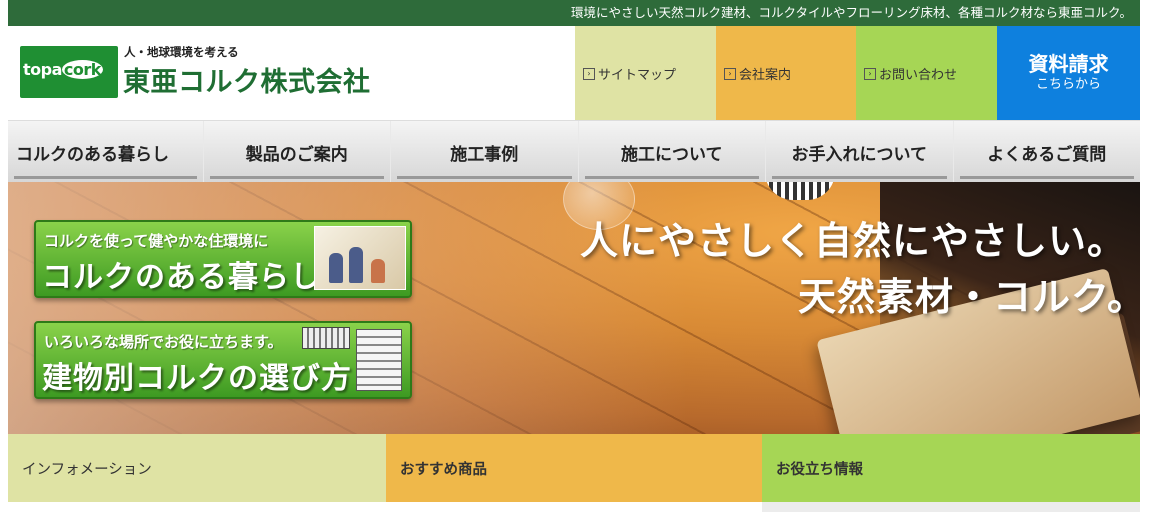 The height and width of the screenshot is (512, 1161). I want to click on banner-cork-living-subtitle: コルクを使って健やかな住環境に, so click(156, 241).